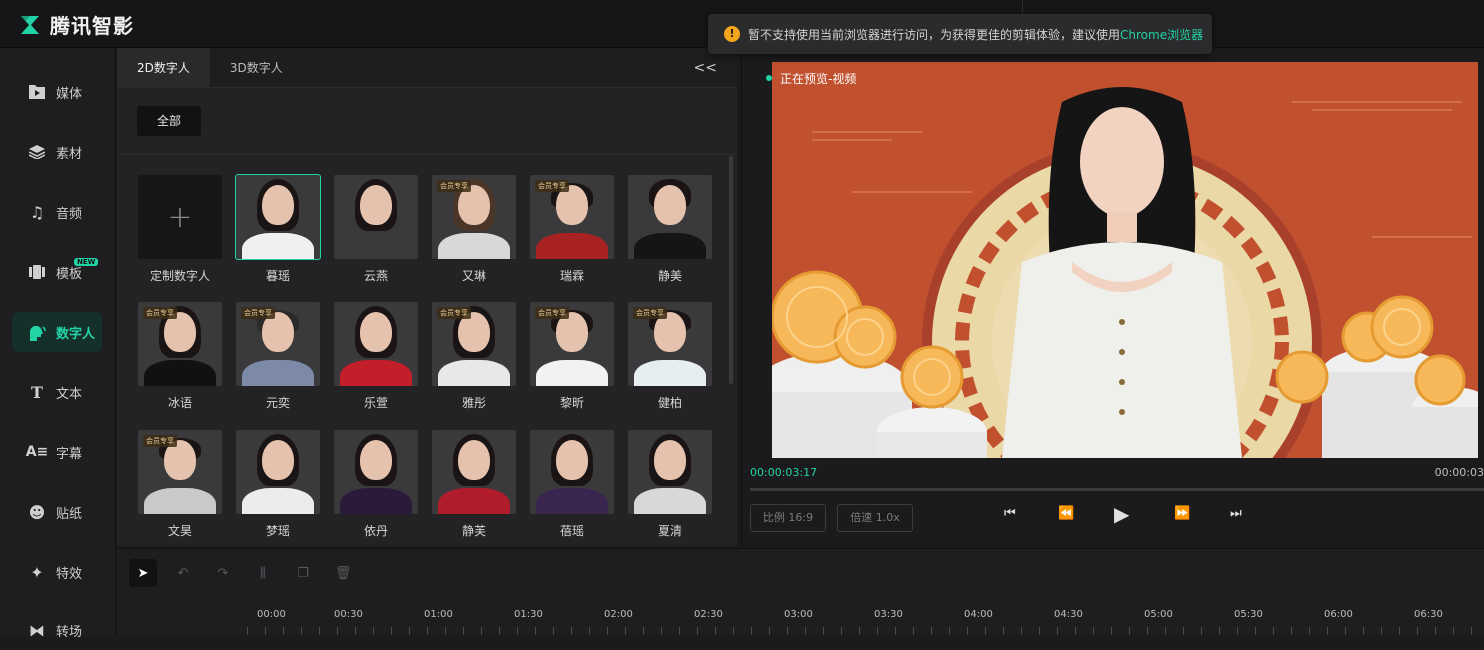  Describe the element at coordinates (69, 154) in the screenshot. I see `sidebar-item-label: 素材` at that location.